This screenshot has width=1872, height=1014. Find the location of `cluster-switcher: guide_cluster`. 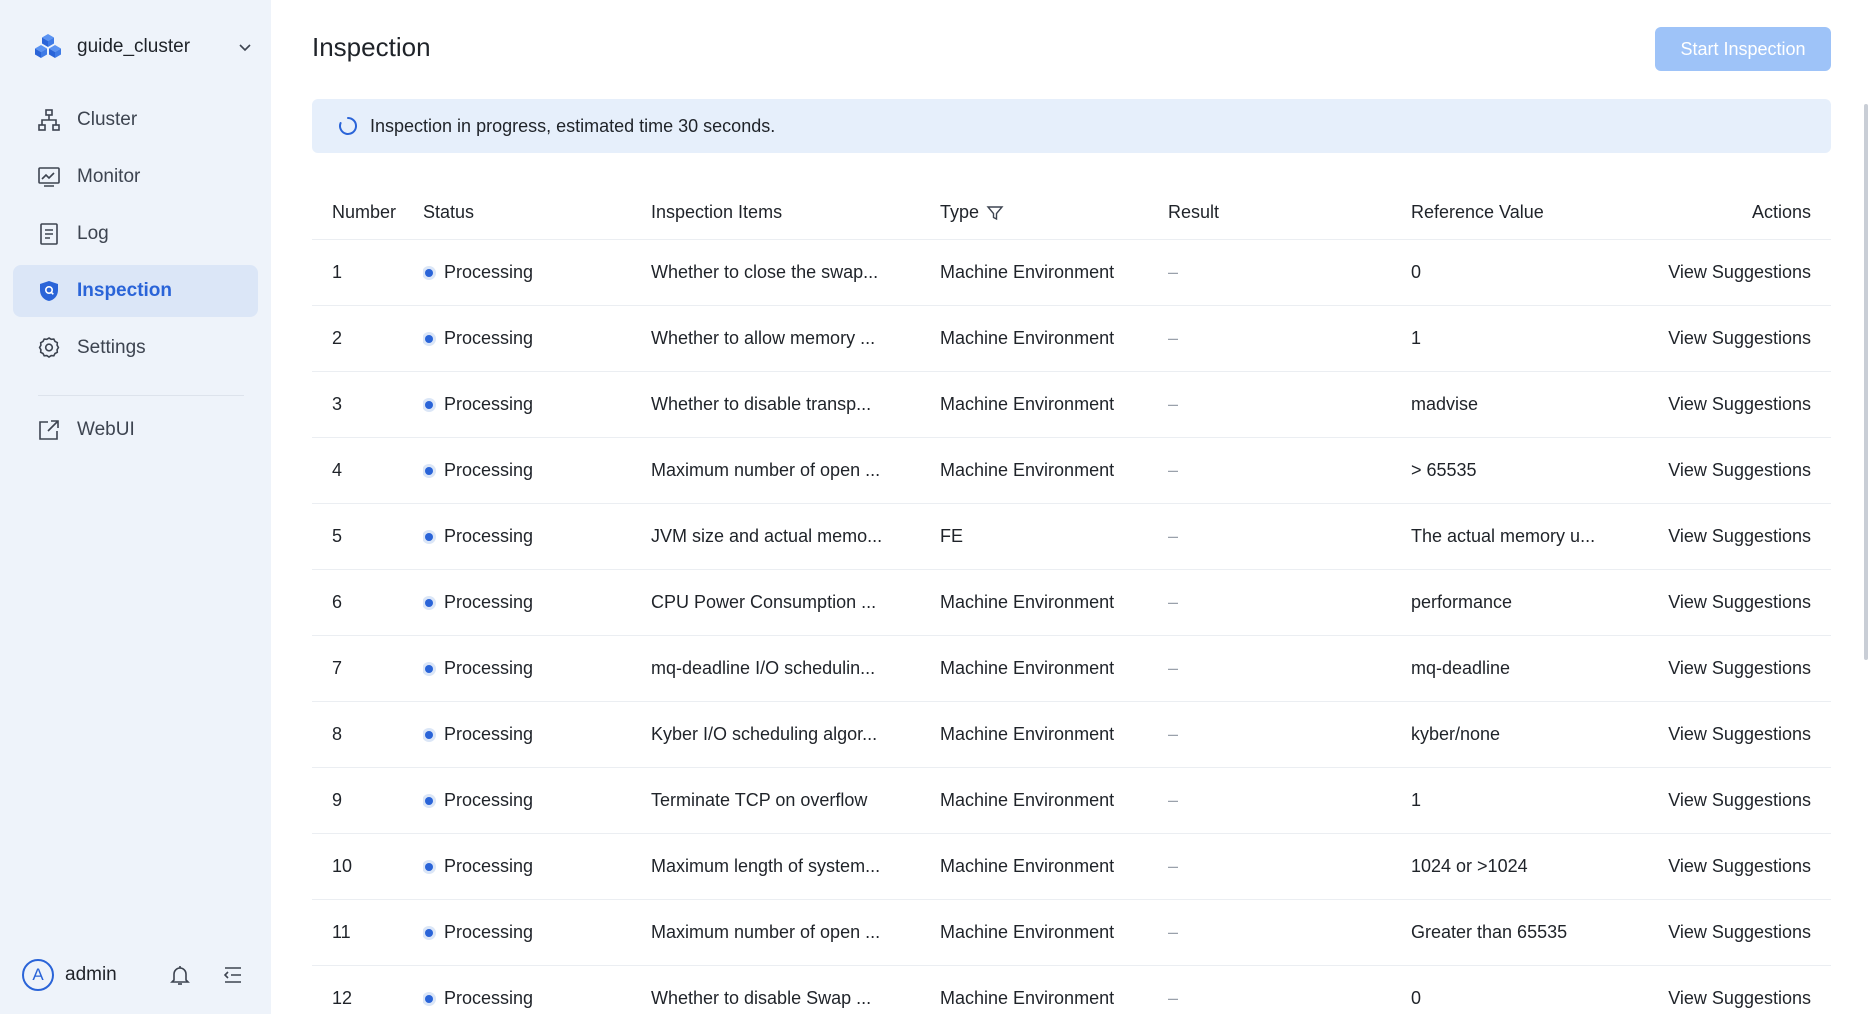

cluster-switcher: guide_cluster is located at coordinates (143, 47).